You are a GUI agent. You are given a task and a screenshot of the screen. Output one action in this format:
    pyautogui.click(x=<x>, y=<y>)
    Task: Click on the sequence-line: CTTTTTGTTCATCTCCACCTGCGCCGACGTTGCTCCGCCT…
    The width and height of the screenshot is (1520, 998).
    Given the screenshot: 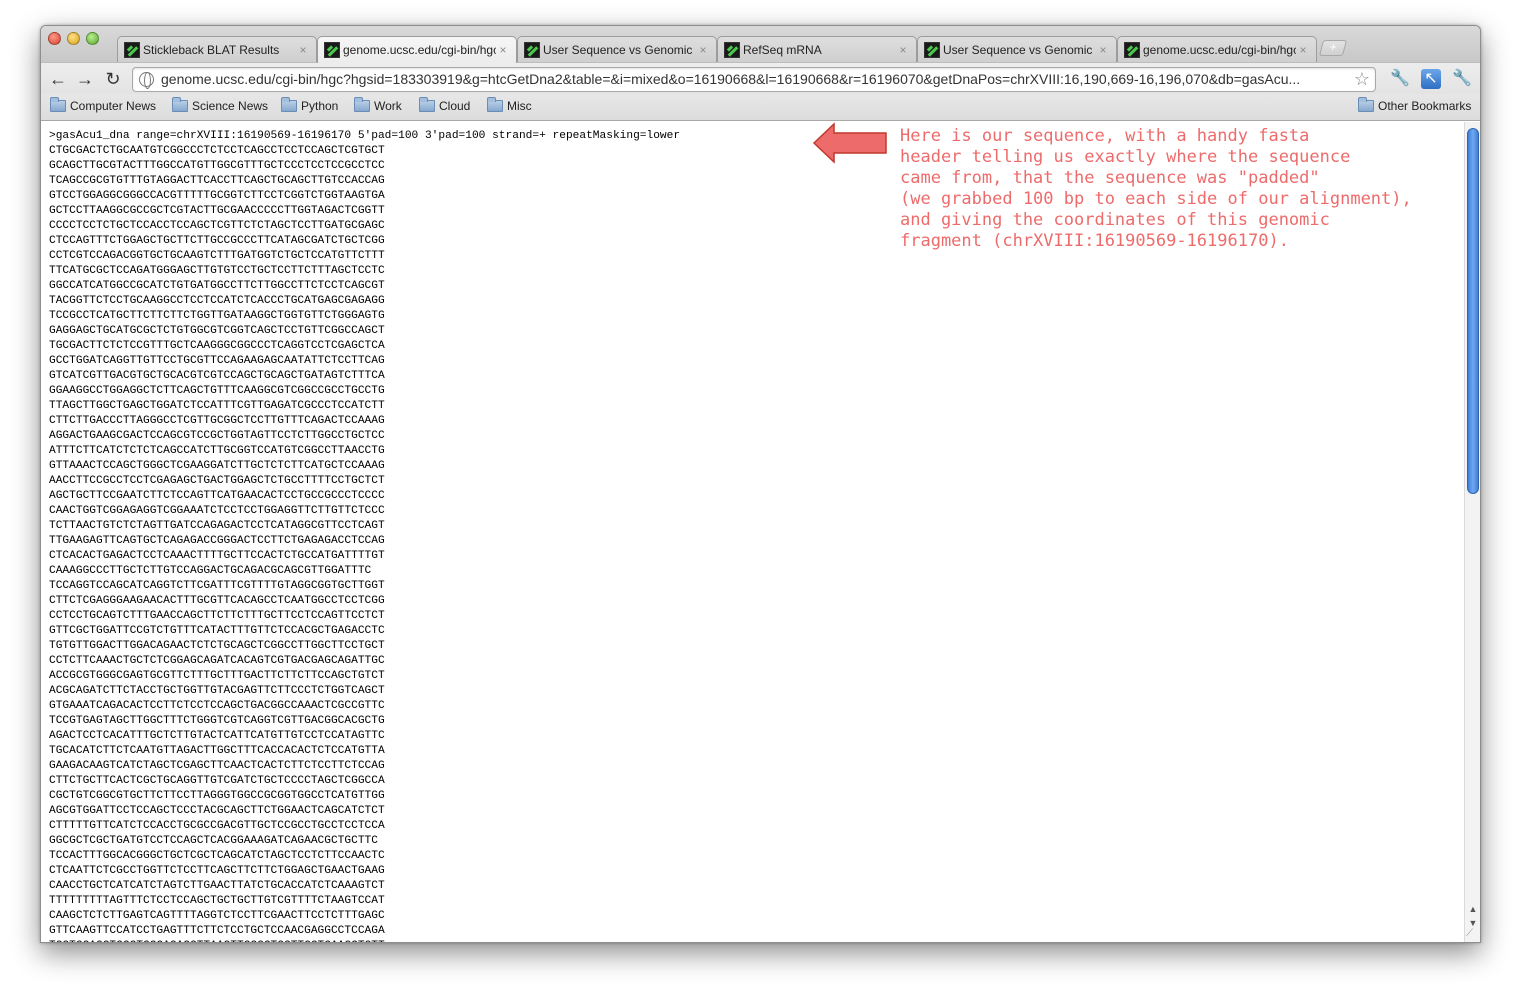 What is the action you would take?
    pyautogui.click(x=217, y=826)
    